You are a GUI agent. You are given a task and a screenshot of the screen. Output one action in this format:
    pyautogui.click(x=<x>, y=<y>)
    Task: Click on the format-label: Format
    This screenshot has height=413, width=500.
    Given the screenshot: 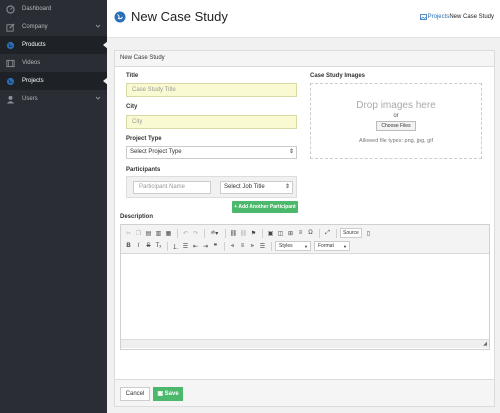 What is the action you would take?
    pyautogui.click(x=326, y=246)
    